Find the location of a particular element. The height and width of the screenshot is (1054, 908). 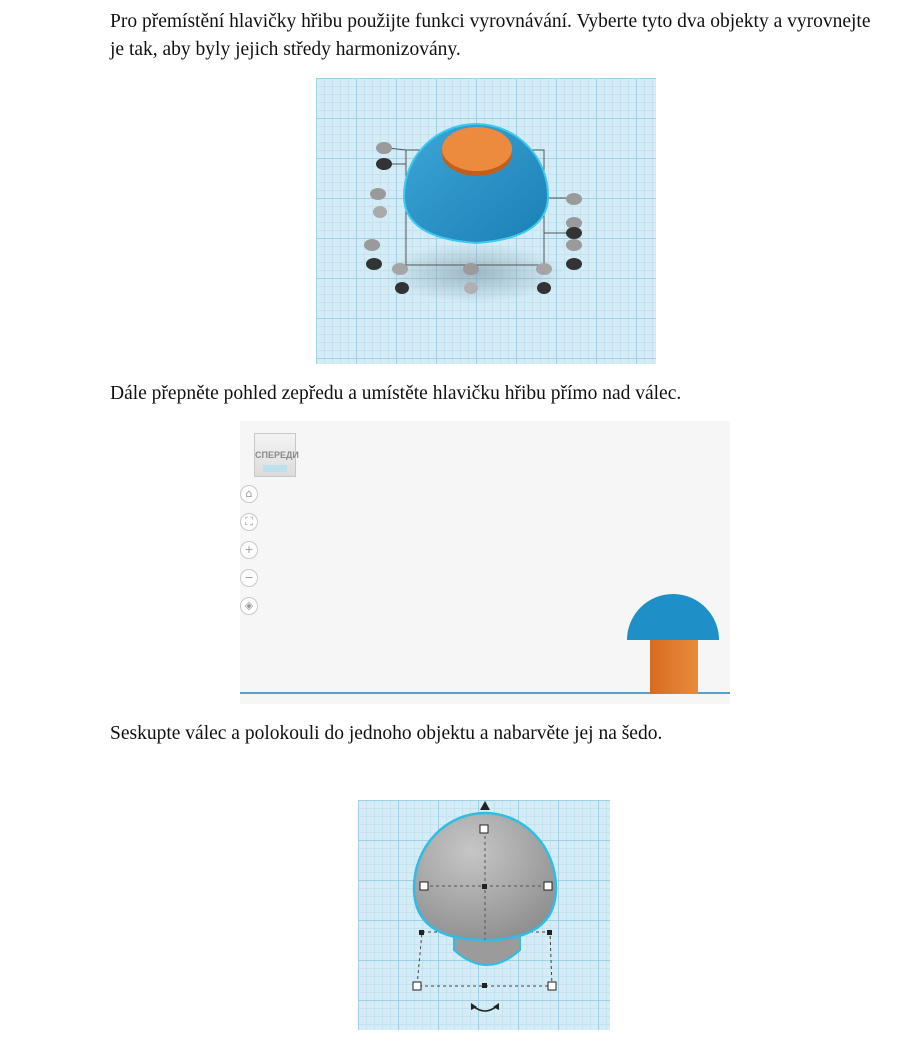

orange-cylinder-top is located at coordinates (477, 149).